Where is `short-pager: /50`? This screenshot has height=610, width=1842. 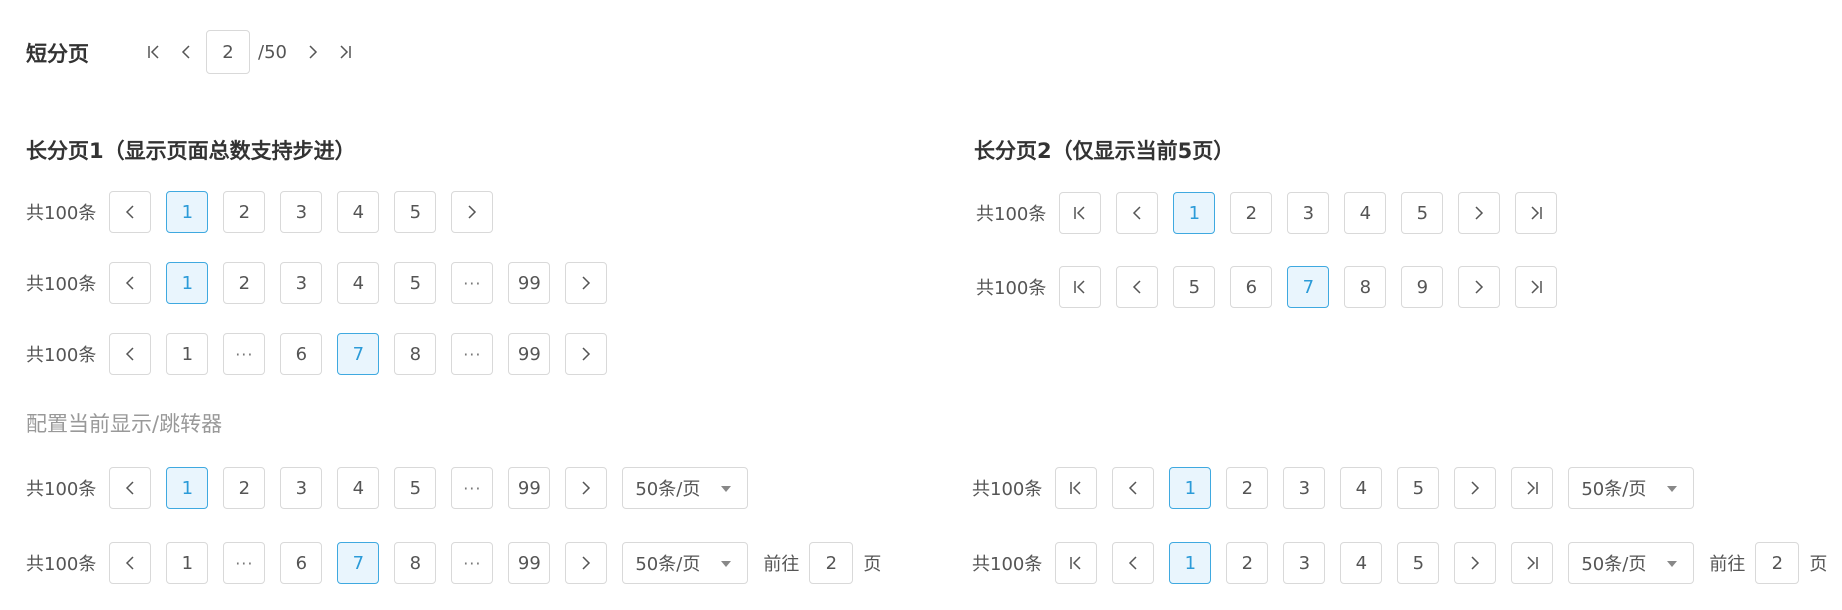
short-pager: /50 is located at coordinates (253, 52).